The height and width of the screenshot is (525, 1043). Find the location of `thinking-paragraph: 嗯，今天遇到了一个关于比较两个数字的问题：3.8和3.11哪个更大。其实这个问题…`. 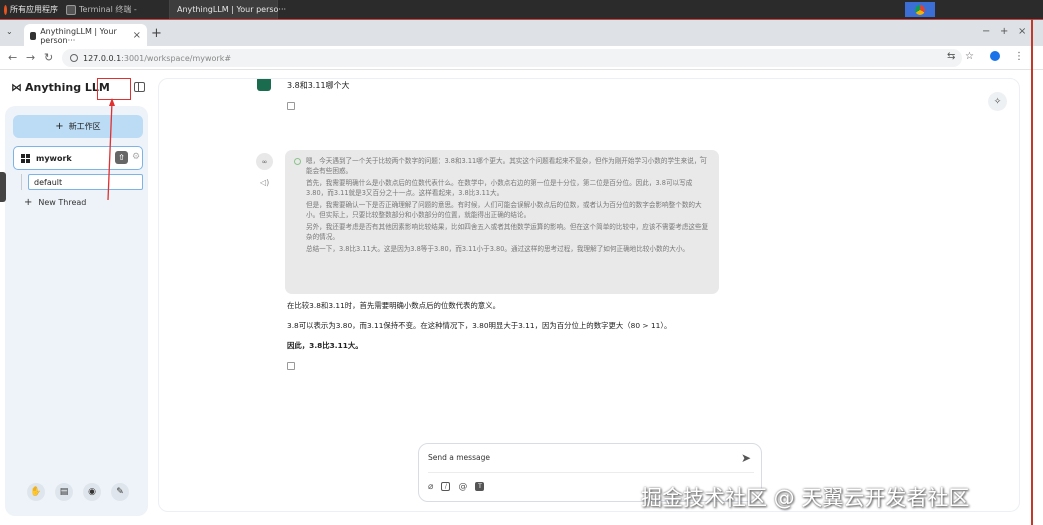

thinking-paragraph: 嗯，今天遇到了一个关于比较两个数字的问题：3.8和3.11哪个更大。其实这个问题… is located at coordinates (507, 166).